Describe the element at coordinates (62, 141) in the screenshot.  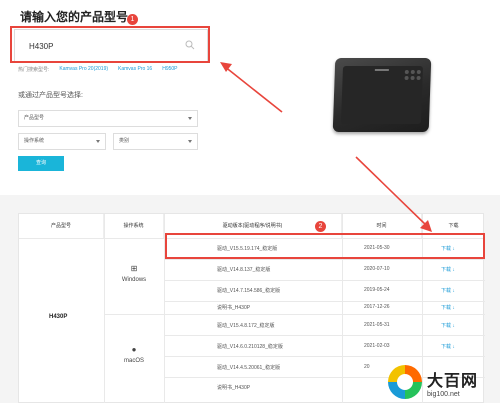
I see `os-select: 操作系统` at that location.